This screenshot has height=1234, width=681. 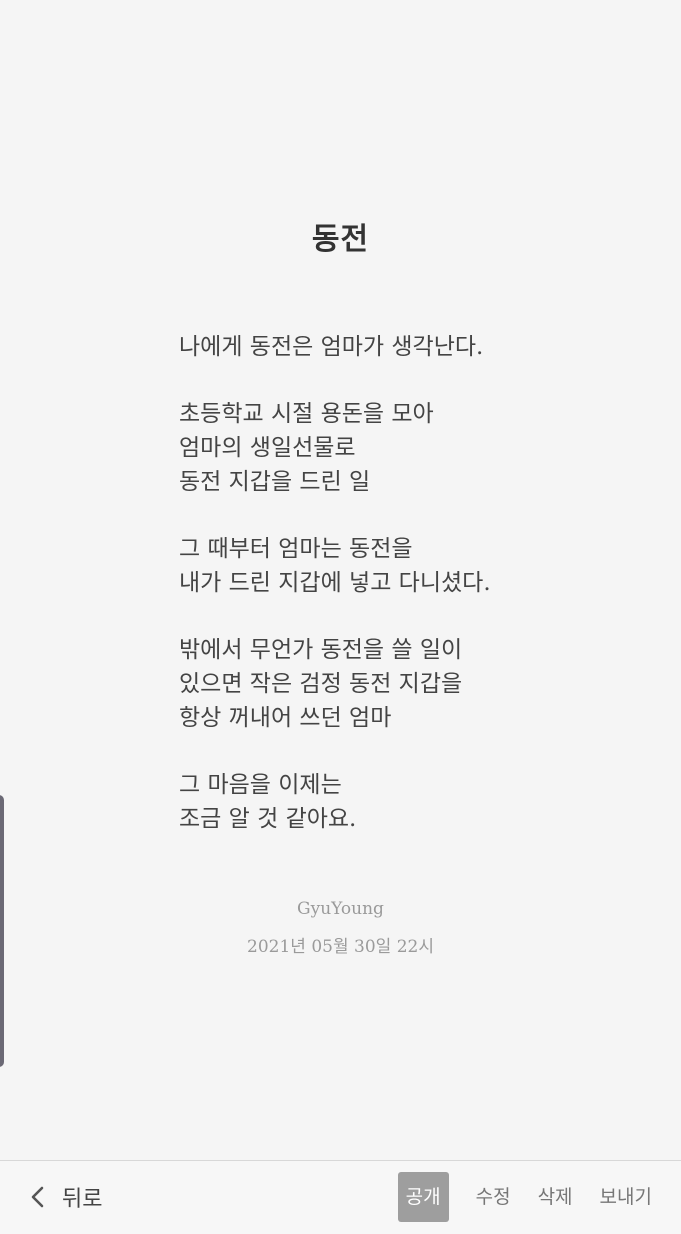 What do you see at coordinates (524, 1197) in the screenshot?
I see `toolbar-actions: 공개 수정 삭제 보내기` at bounding box center [524, 1197].